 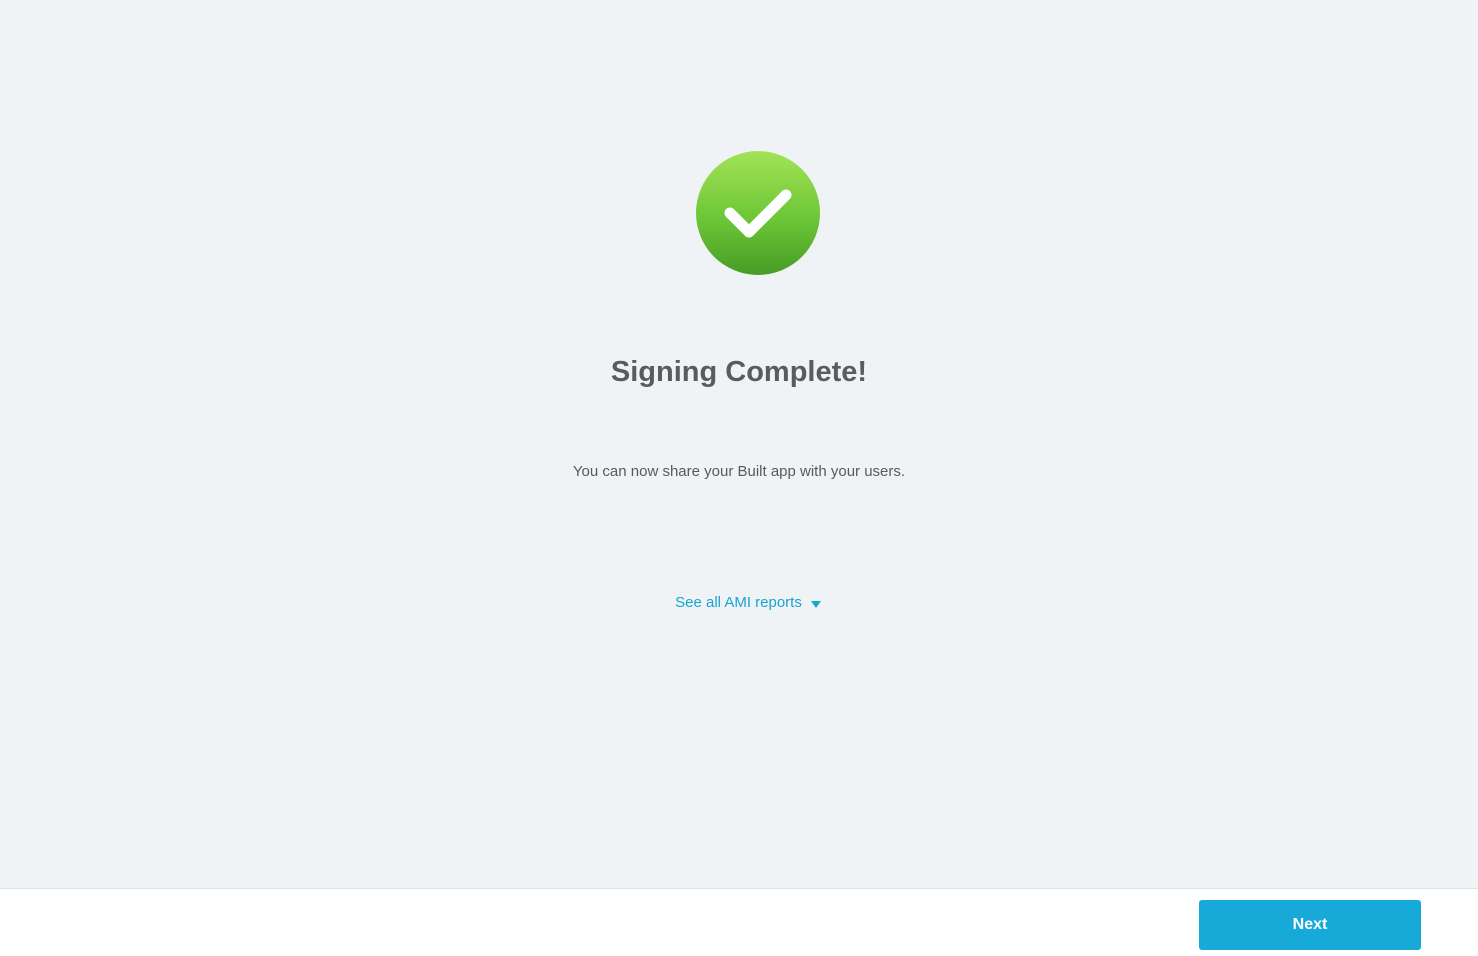 I want to click on see-all-reports-toggle: See all AMI reports, so click(x=739, y=603).